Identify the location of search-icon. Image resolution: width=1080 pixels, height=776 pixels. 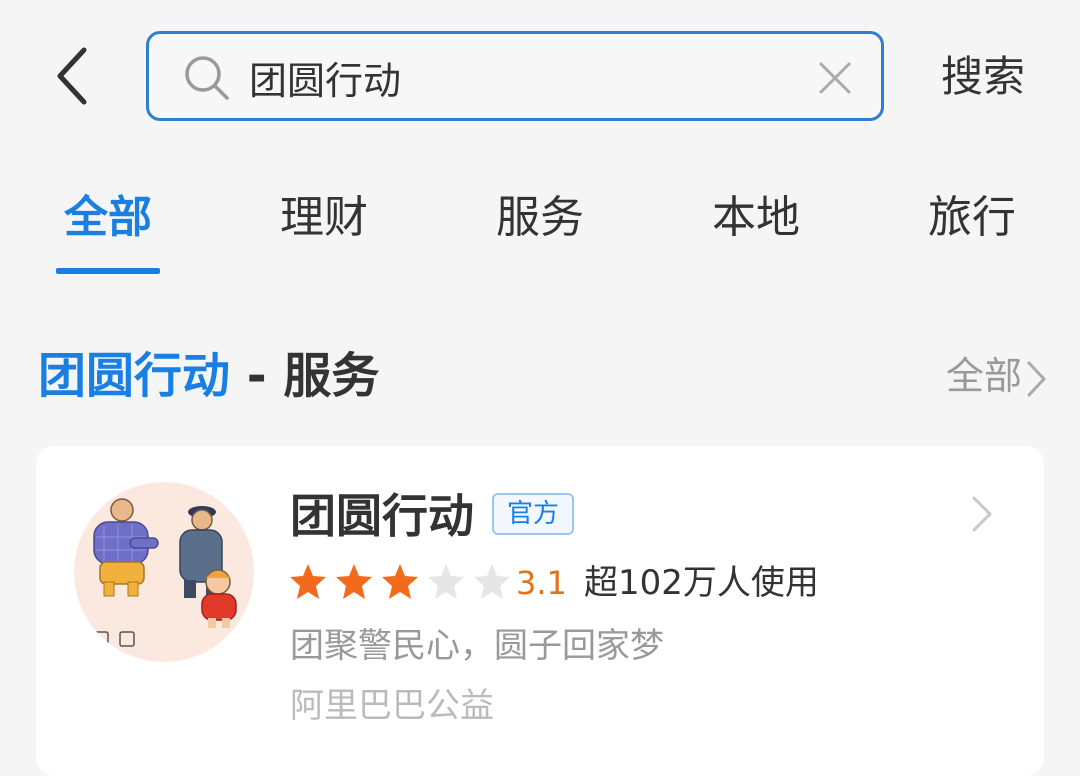
(207, 78).